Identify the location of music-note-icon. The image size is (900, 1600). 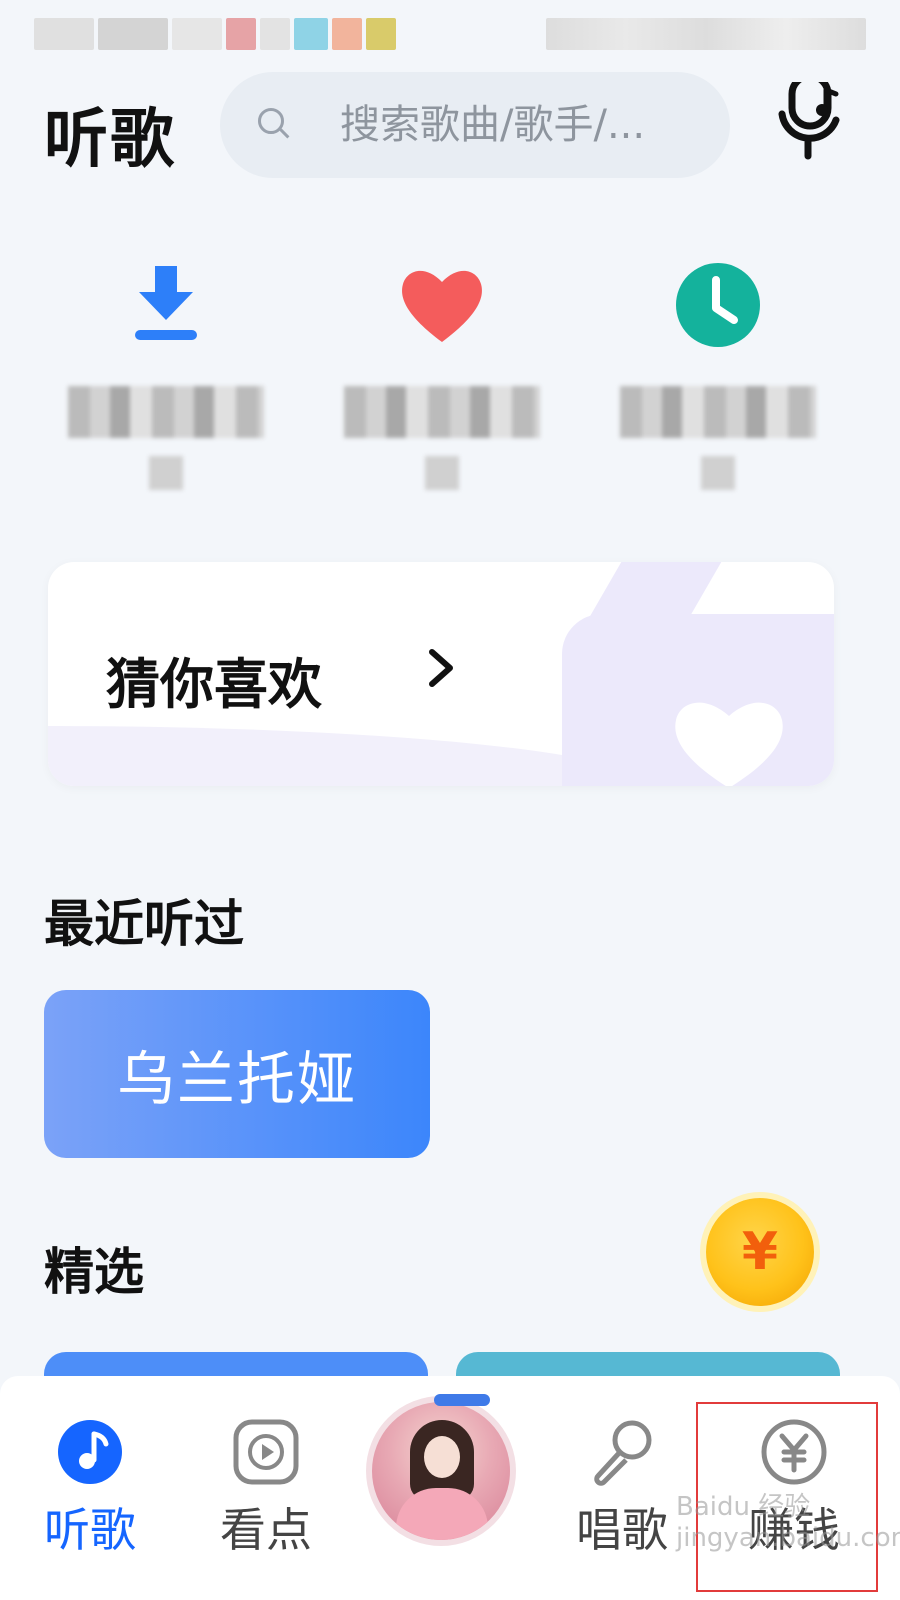
(90, 1452).